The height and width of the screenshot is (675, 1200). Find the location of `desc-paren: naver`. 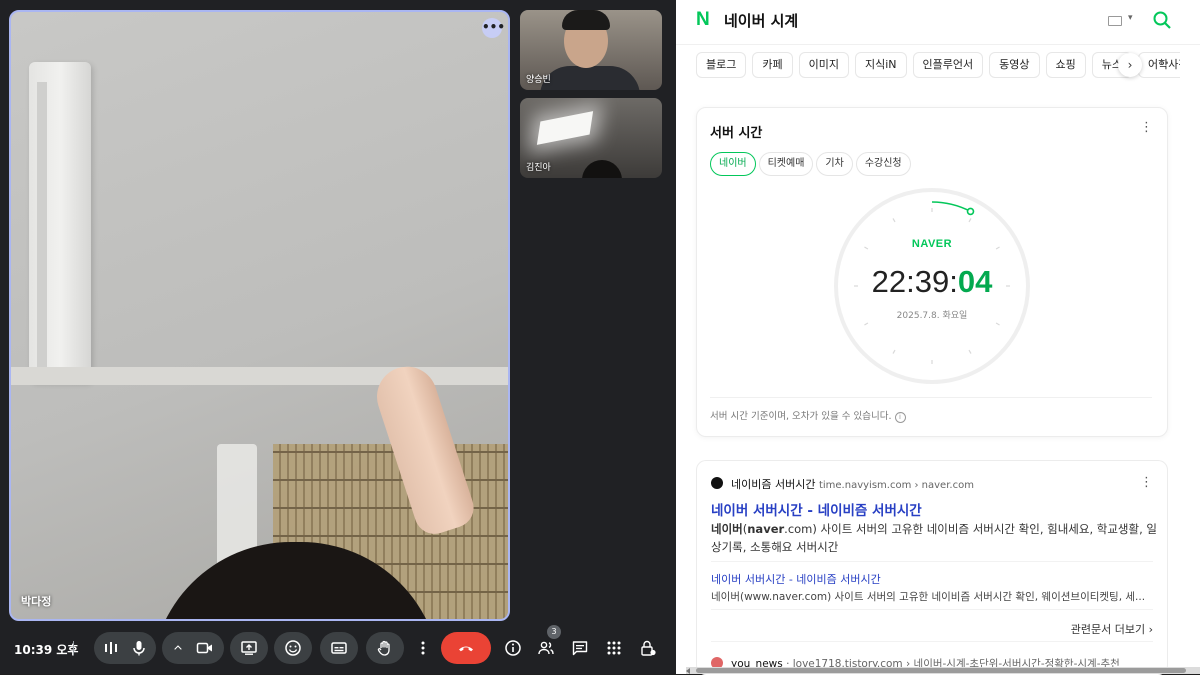

desc-paren: naver is located at coordinates (766, 529).